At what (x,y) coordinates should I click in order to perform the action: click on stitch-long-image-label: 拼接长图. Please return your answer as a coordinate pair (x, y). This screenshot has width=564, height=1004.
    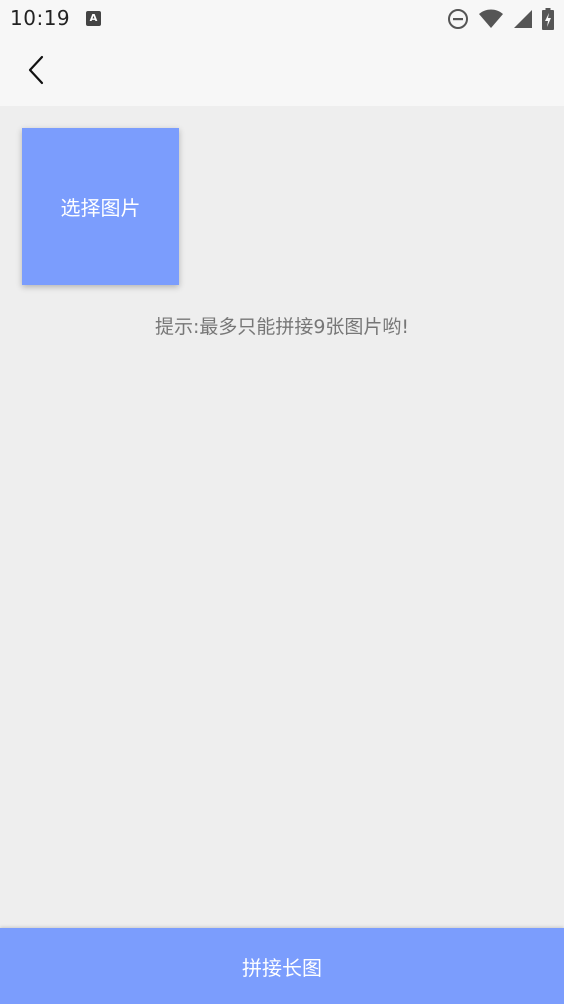
    Looking at the image, I should click on (282, 967).